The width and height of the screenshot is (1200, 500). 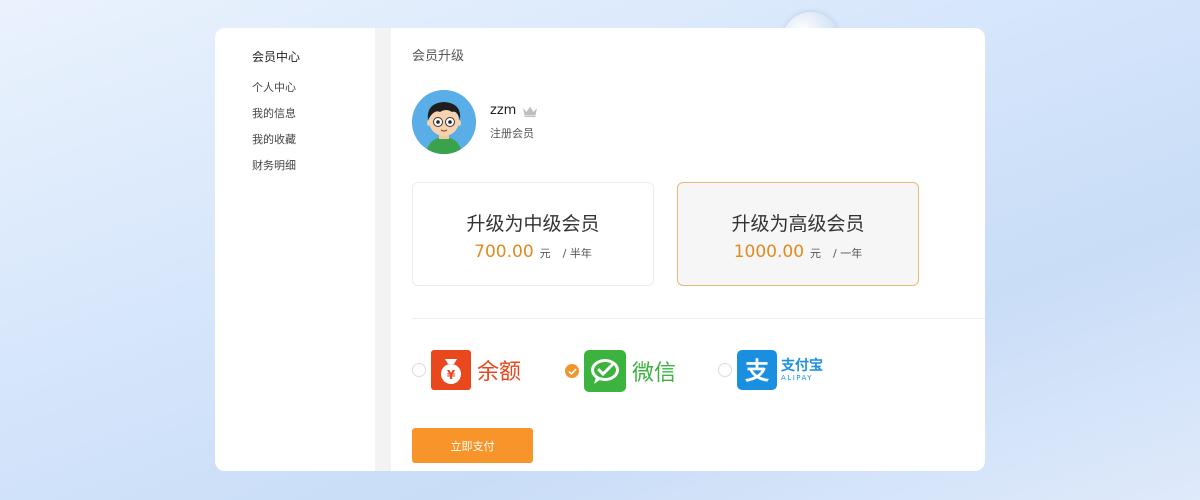 What do you see at coordinates (780, 370) in the screenshot?
I see `alipay-logo: 支 支付宝 ALIPAY` at bounding box center [780, 370].